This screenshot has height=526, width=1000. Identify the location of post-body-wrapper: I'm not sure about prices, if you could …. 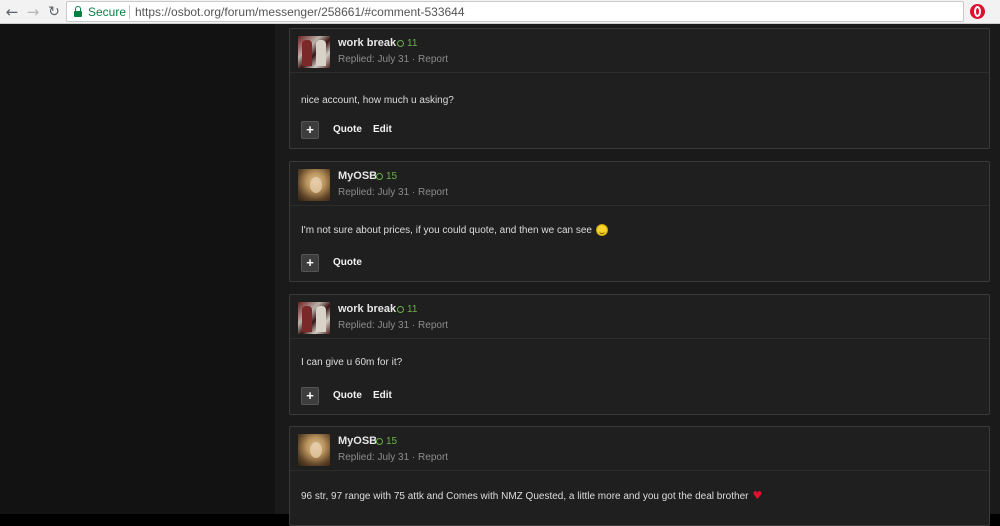
(454, 230).